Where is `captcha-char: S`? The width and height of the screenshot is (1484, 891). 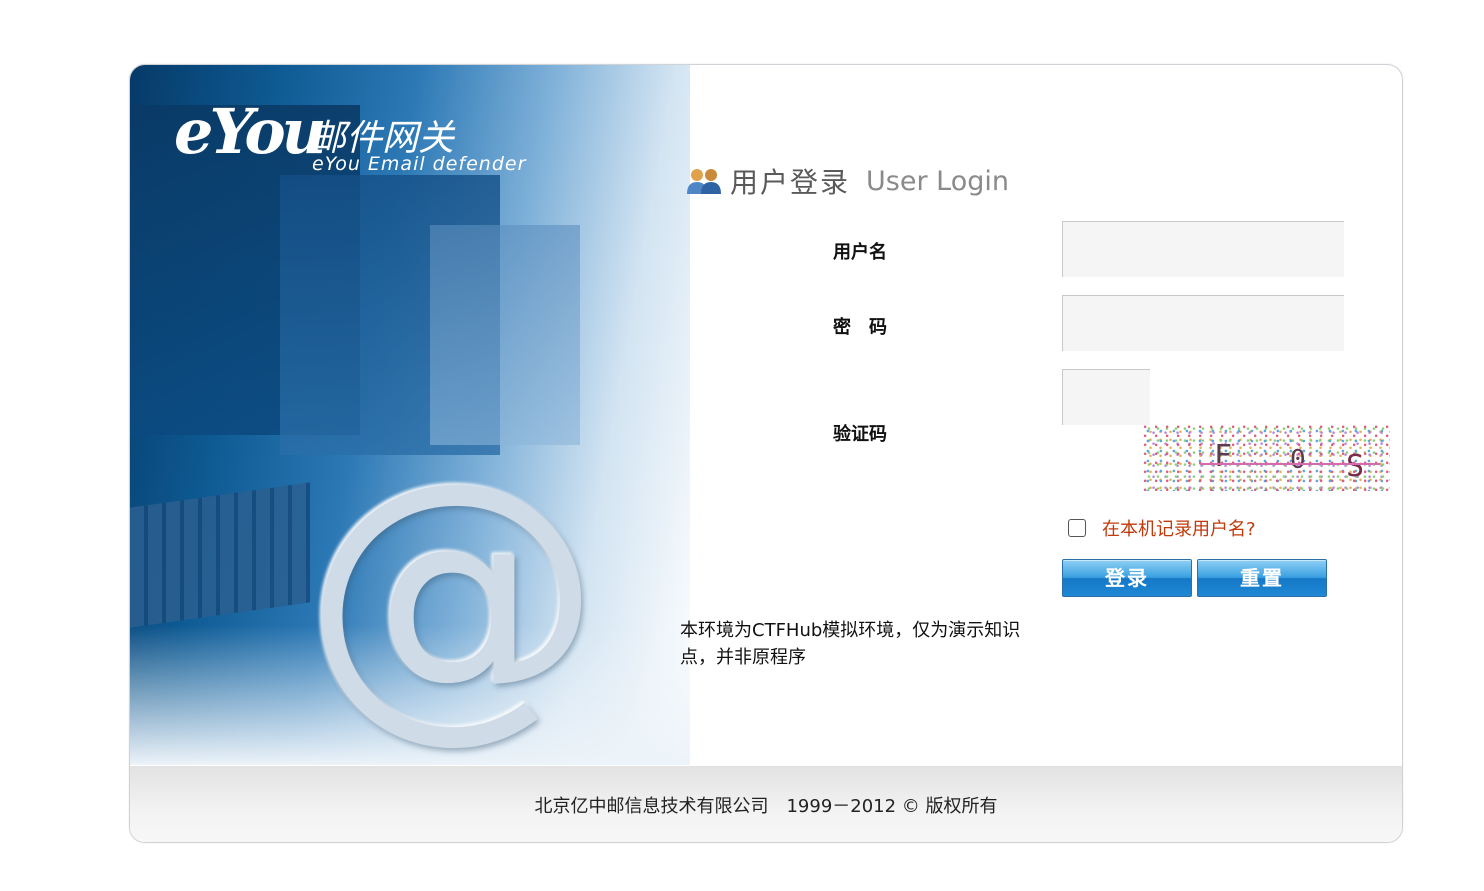
captcha-char: S is located at coordinates (1355, 466).